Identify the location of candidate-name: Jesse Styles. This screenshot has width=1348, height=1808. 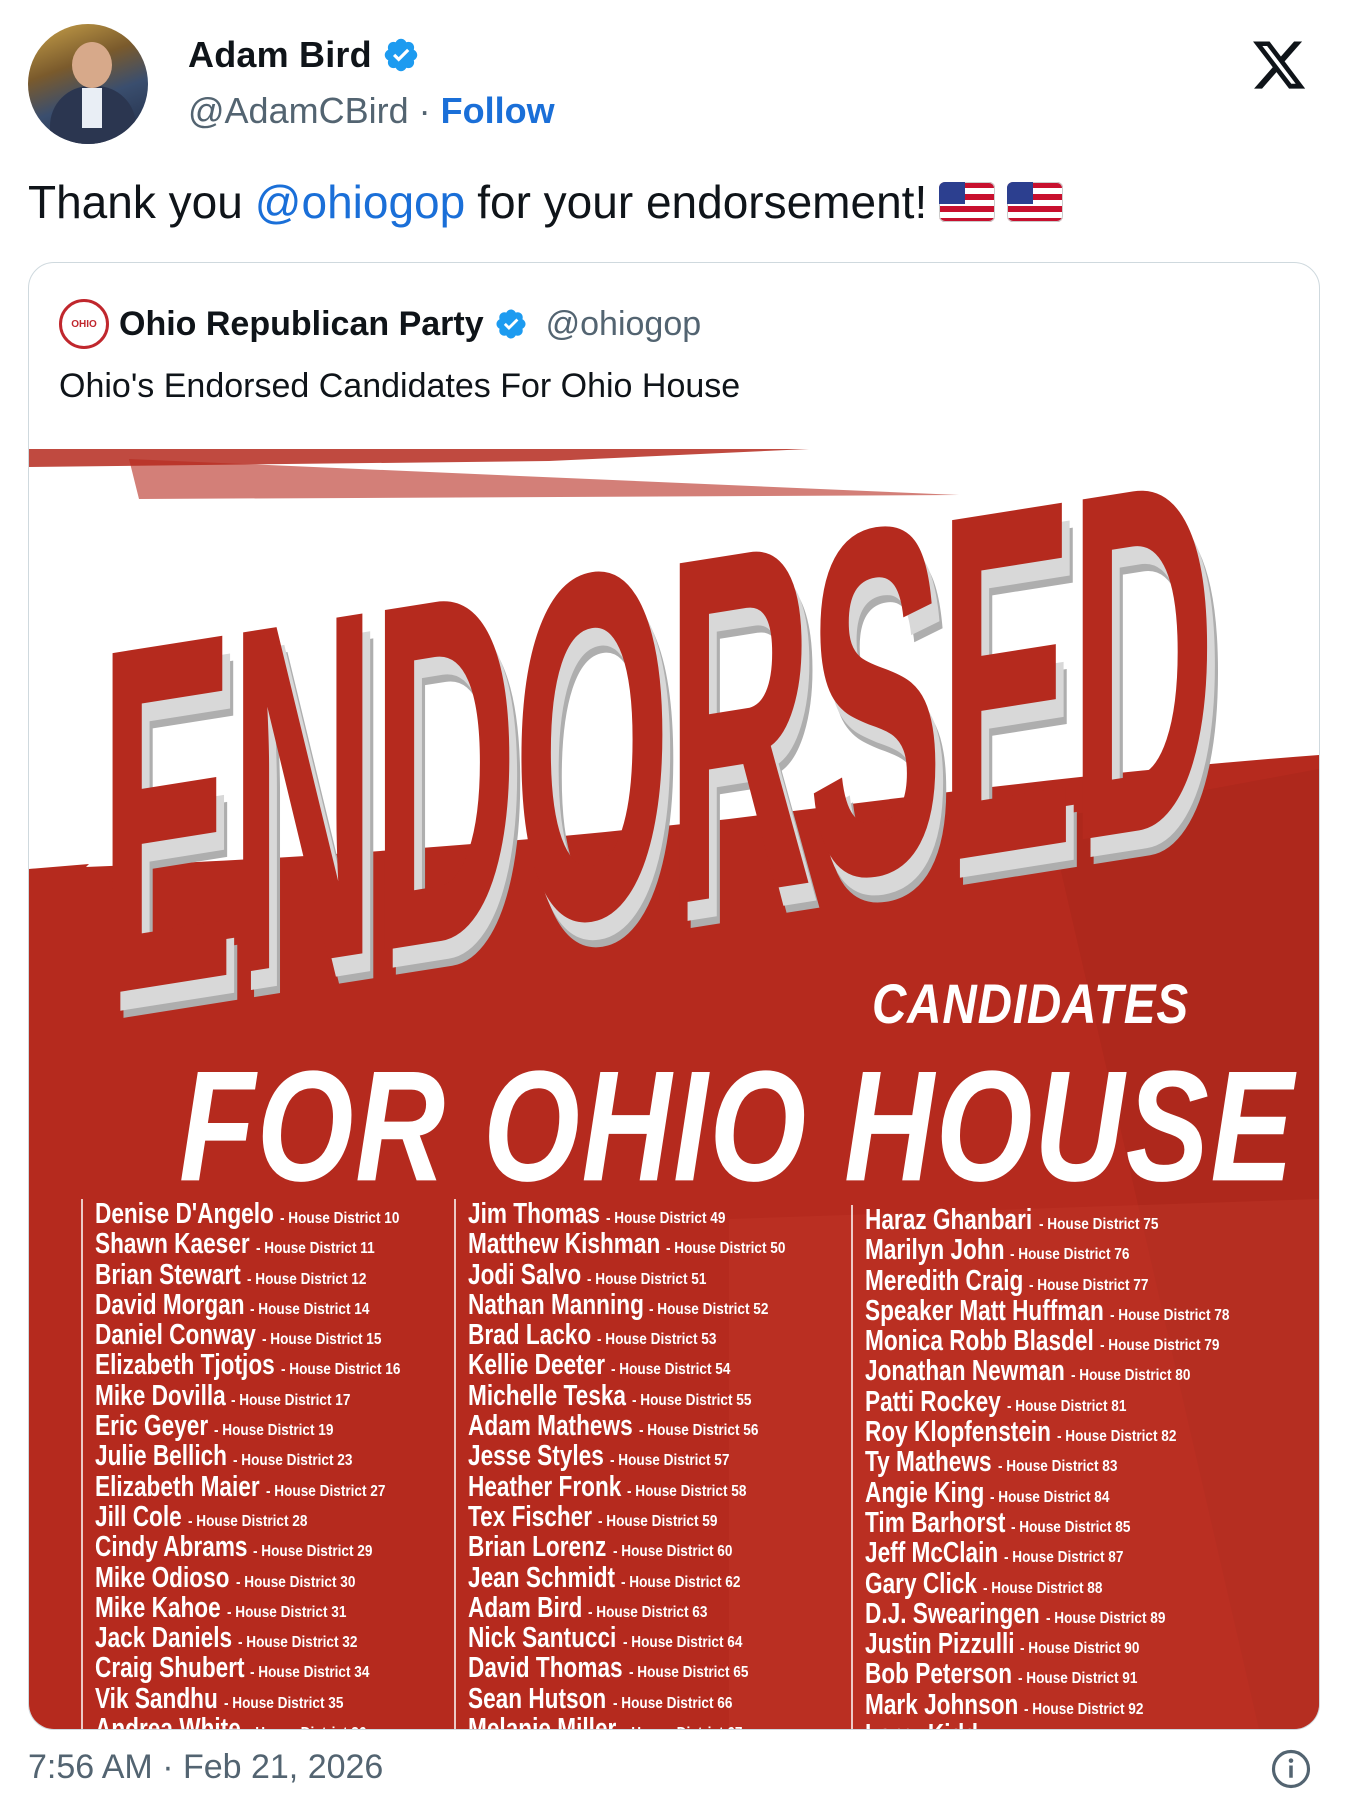
(536, 1456).